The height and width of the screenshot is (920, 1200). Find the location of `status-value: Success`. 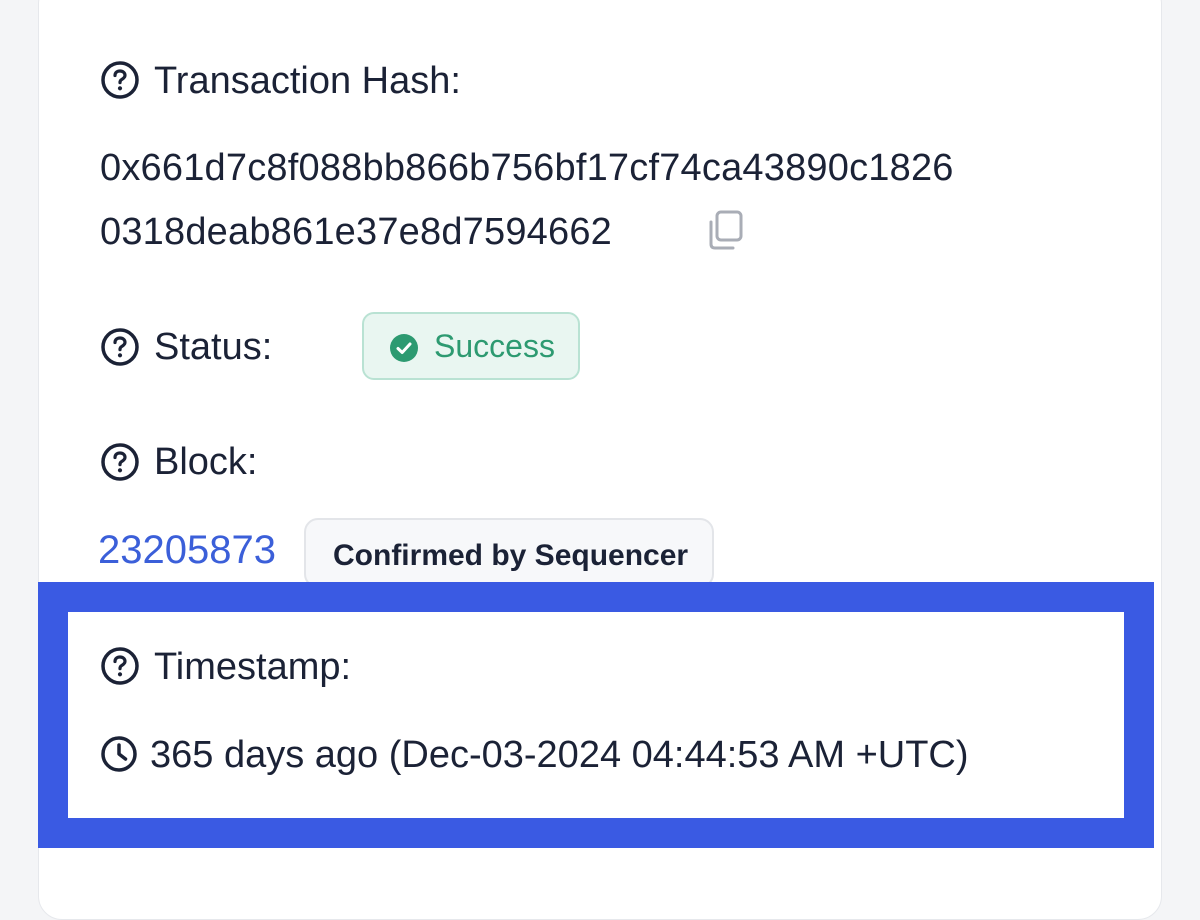

status-value: Success is located at coordinates (494, 346).